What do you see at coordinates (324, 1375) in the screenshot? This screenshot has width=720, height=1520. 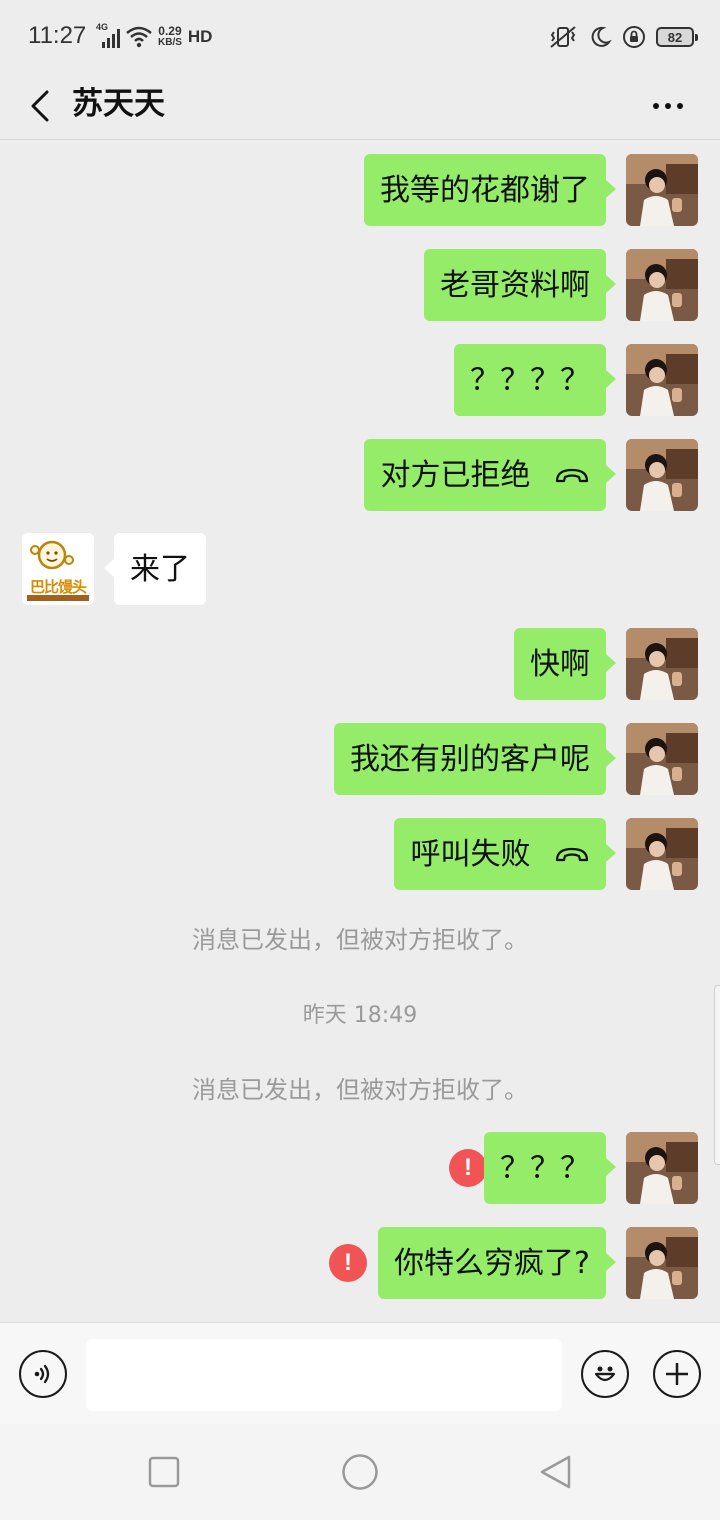 I see `message-input` at bounding box center [324, 1375].